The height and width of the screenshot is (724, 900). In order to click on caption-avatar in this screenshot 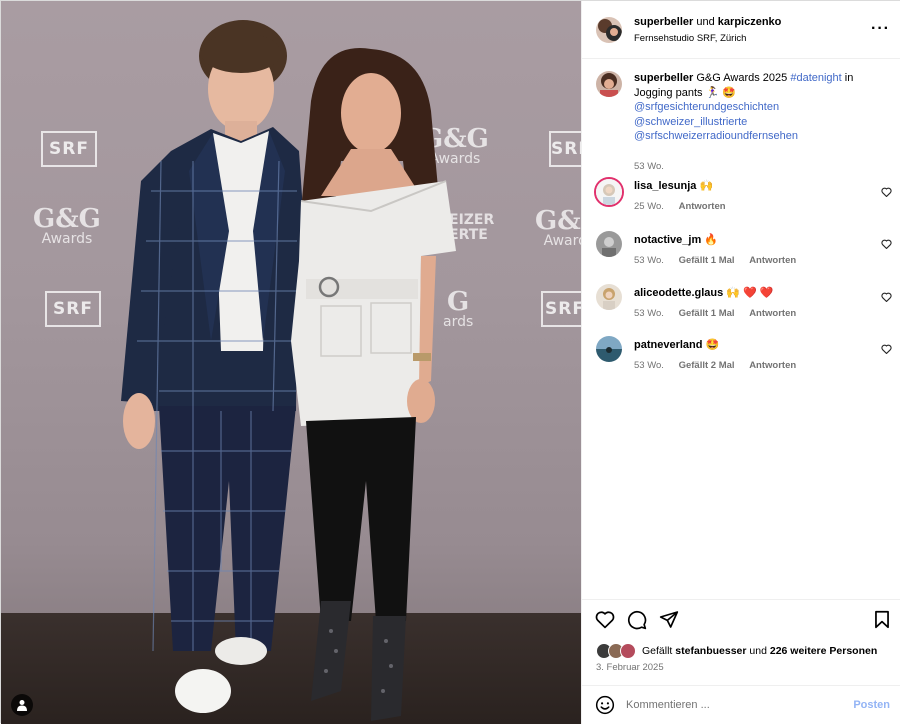, I will do `click(609, 84)`.